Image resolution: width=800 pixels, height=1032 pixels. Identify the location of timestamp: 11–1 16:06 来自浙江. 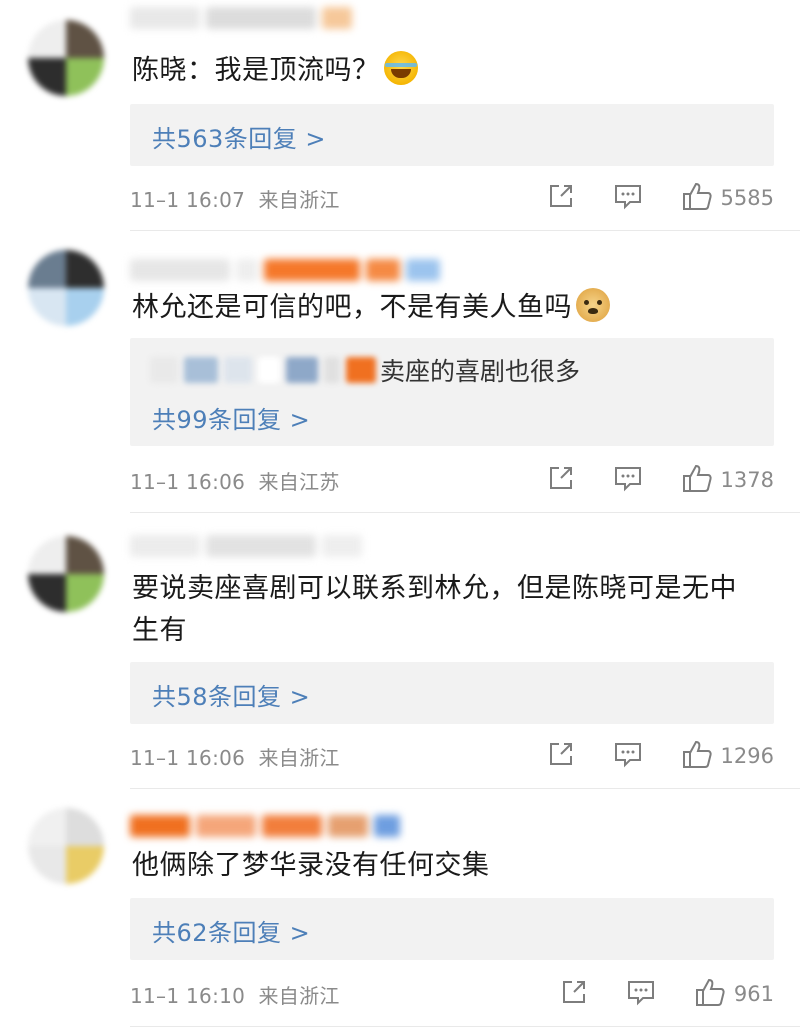
(235, 757).